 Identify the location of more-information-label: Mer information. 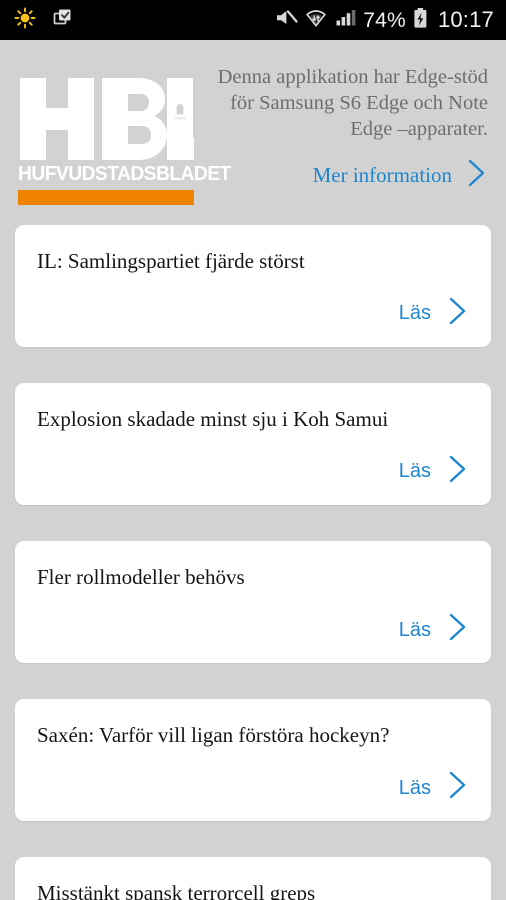
(382, 175).